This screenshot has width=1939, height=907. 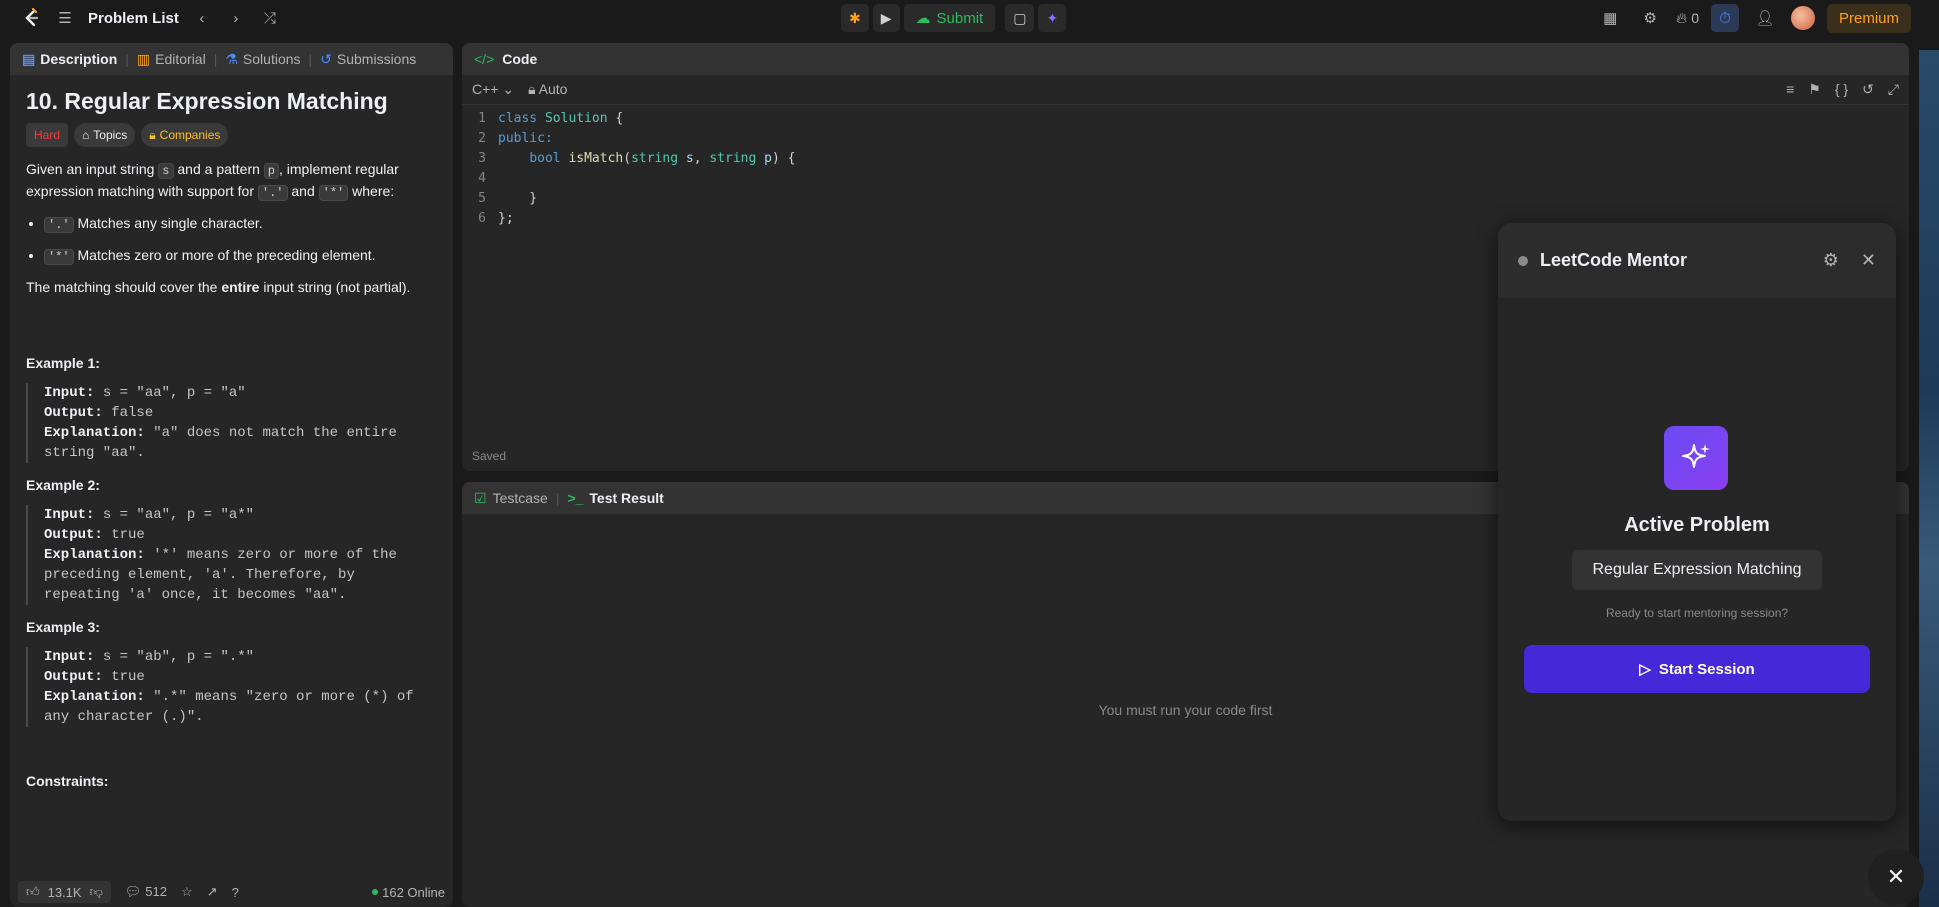 What do you see at coordinates (202, 18) in the screenshot?
I see `chevron-left-icon: ‹` at bounding box center [202, 18].